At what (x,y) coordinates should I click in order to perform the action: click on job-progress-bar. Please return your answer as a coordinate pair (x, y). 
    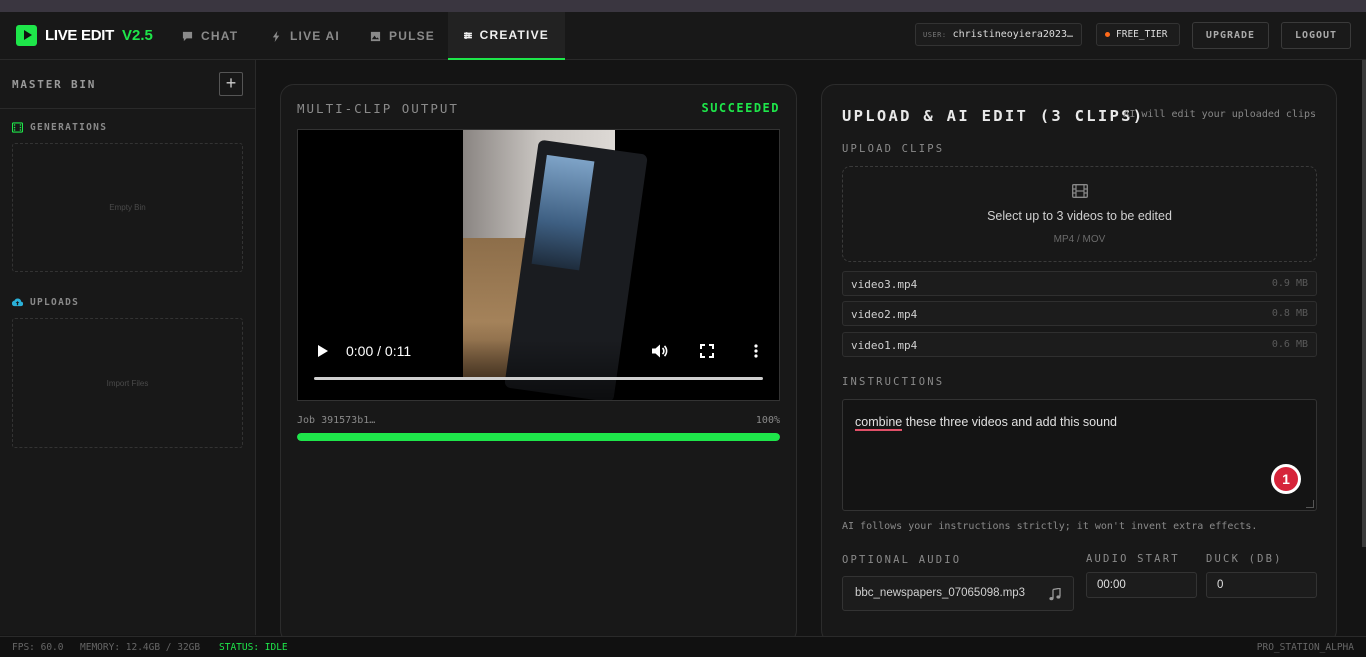
    Looking at the image, I should click on (538, 437).